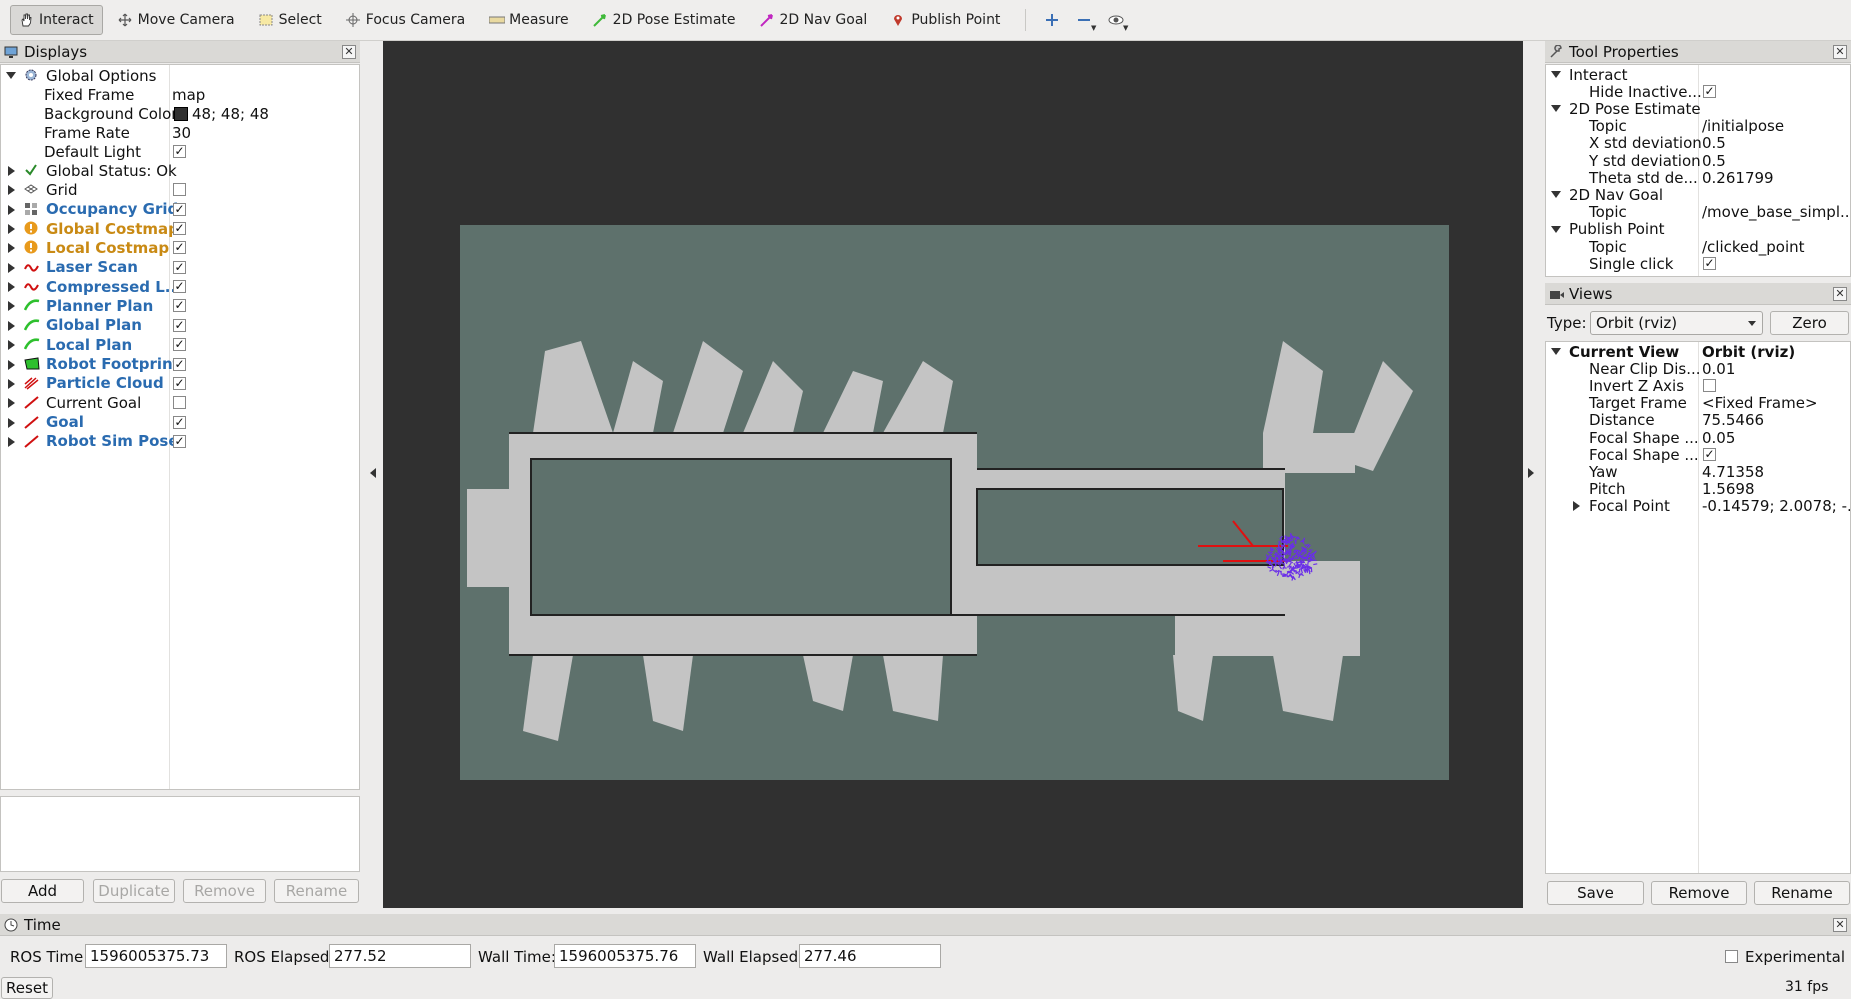  I want to click on fixed-frame-value: map, so click(188, 95).